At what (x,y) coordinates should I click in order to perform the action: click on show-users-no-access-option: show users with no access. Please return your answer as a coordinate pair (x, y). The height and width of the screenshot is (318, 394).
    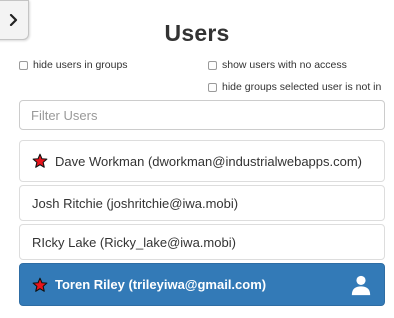
    Looking at the image, I should click on (277, 65).